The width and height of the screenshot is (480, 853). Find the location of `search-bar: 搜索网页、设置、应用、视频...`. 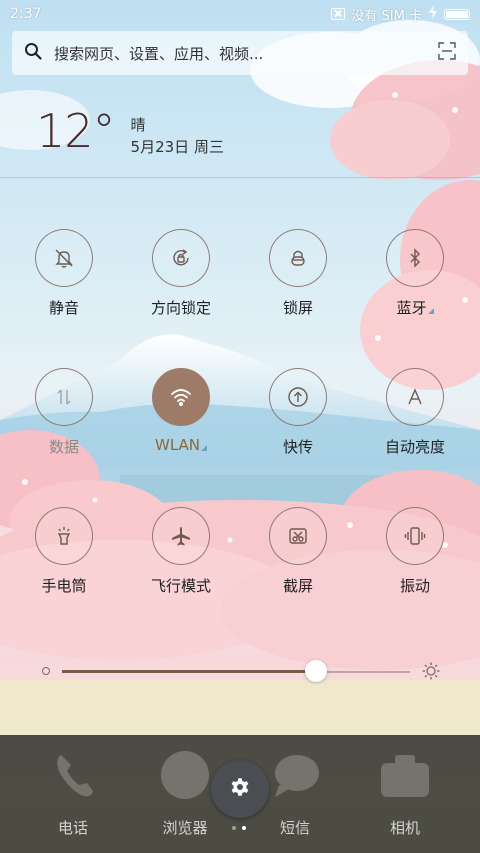

search-bar: 搜索网页、设置、应用、视频... is located at coordinates (240, 53).